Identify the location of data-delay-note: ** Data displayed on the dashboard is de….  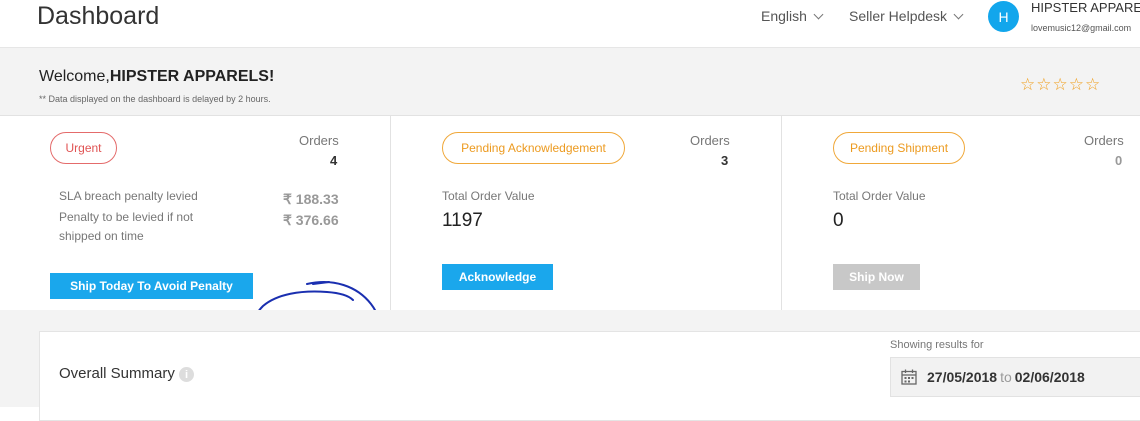
(155, 99).